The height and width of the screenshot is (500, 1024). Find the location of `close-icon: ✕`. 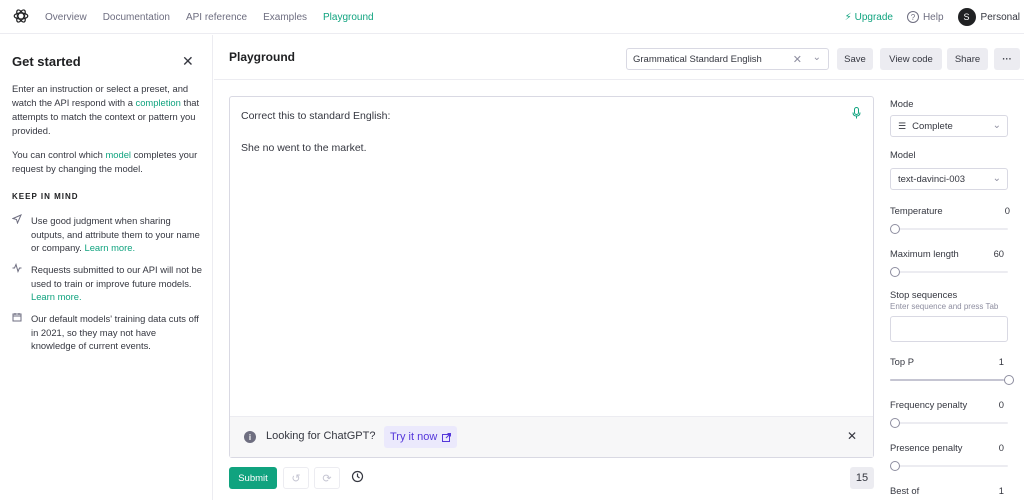

close-icon: ✕ is located at coordinates (188, 61).